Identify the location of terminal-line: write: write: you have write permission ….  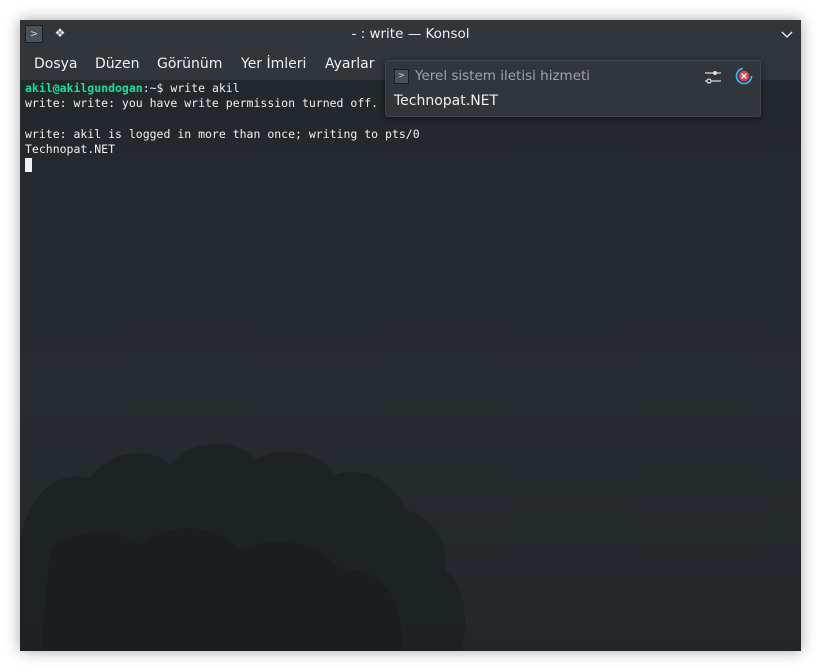
(202, 103).